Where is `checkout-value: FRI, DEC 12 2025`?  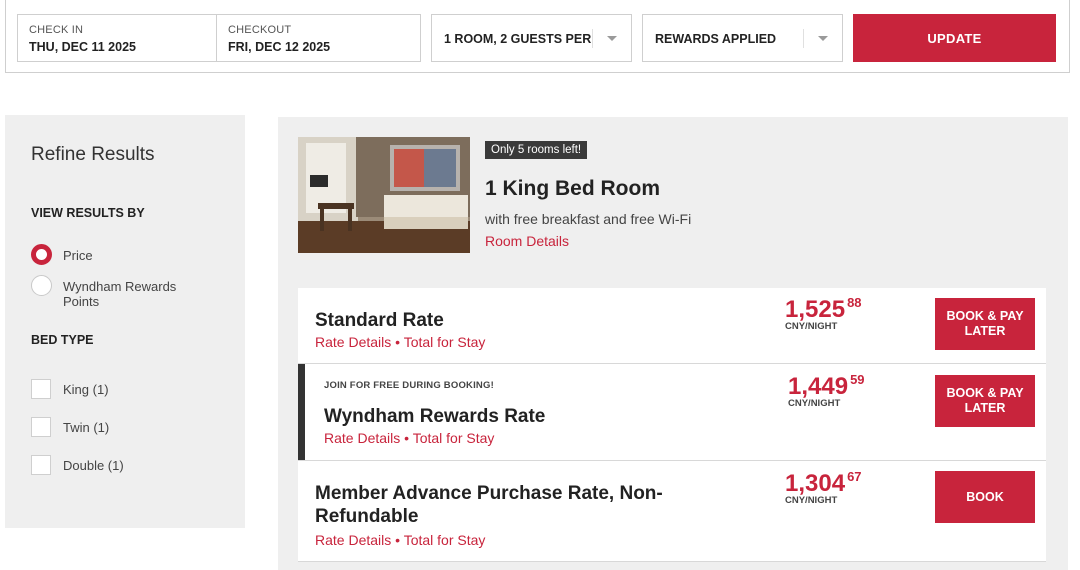 checkout-value: FRI, DEC 12 2025 is located at coordinates (279, 47).